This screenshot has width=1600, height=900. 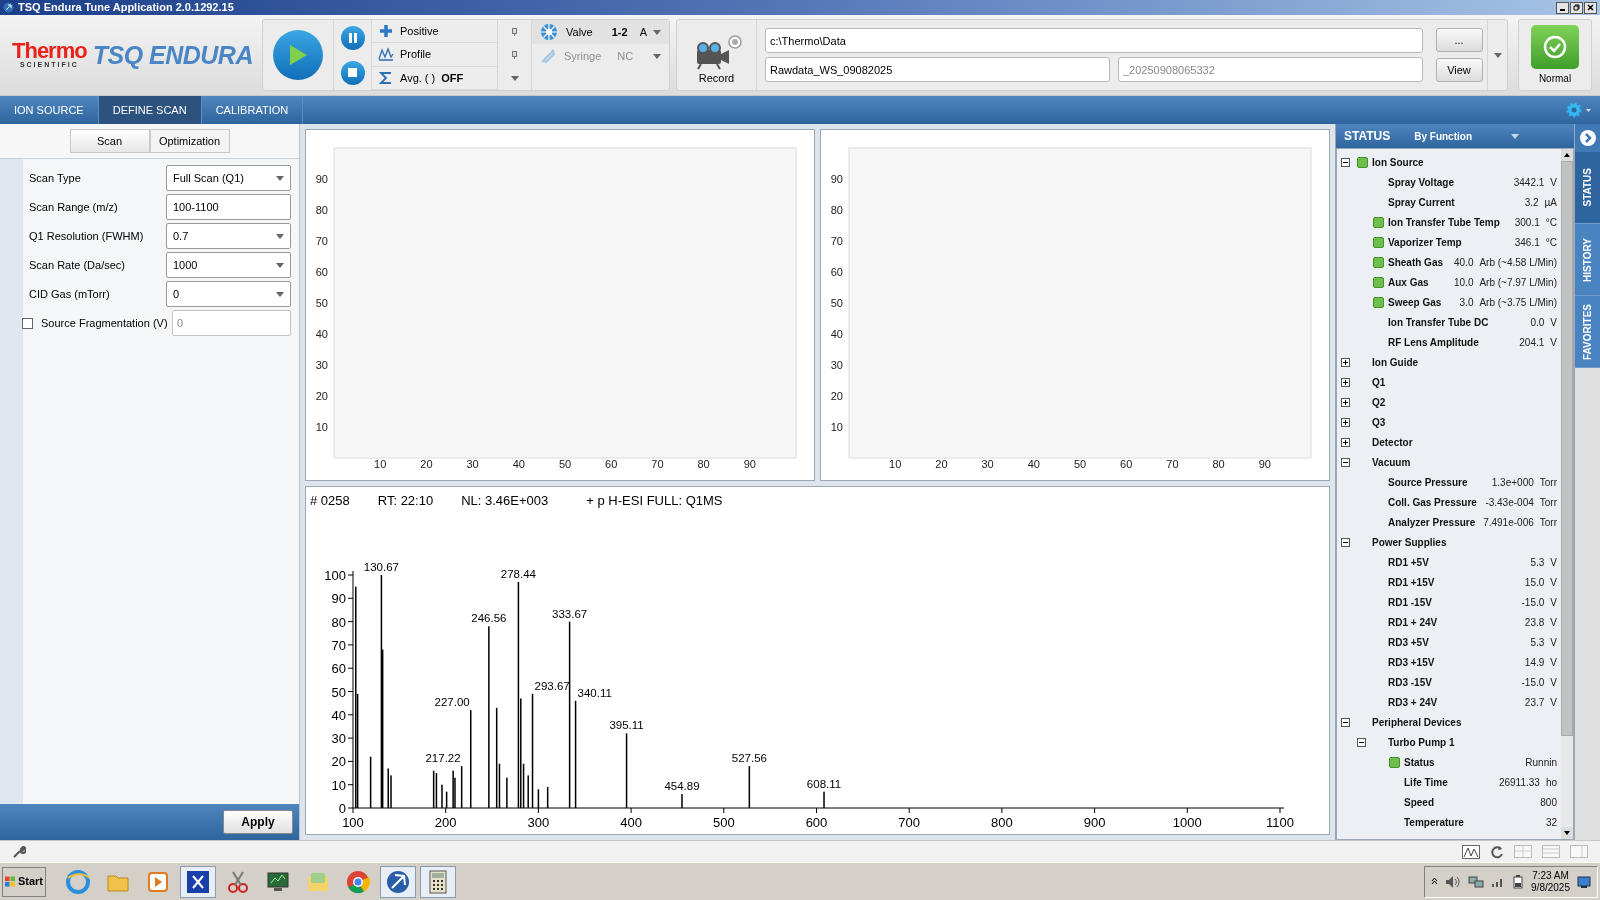 I want to click on apply-button: Apply, so click(x=258, y=822).